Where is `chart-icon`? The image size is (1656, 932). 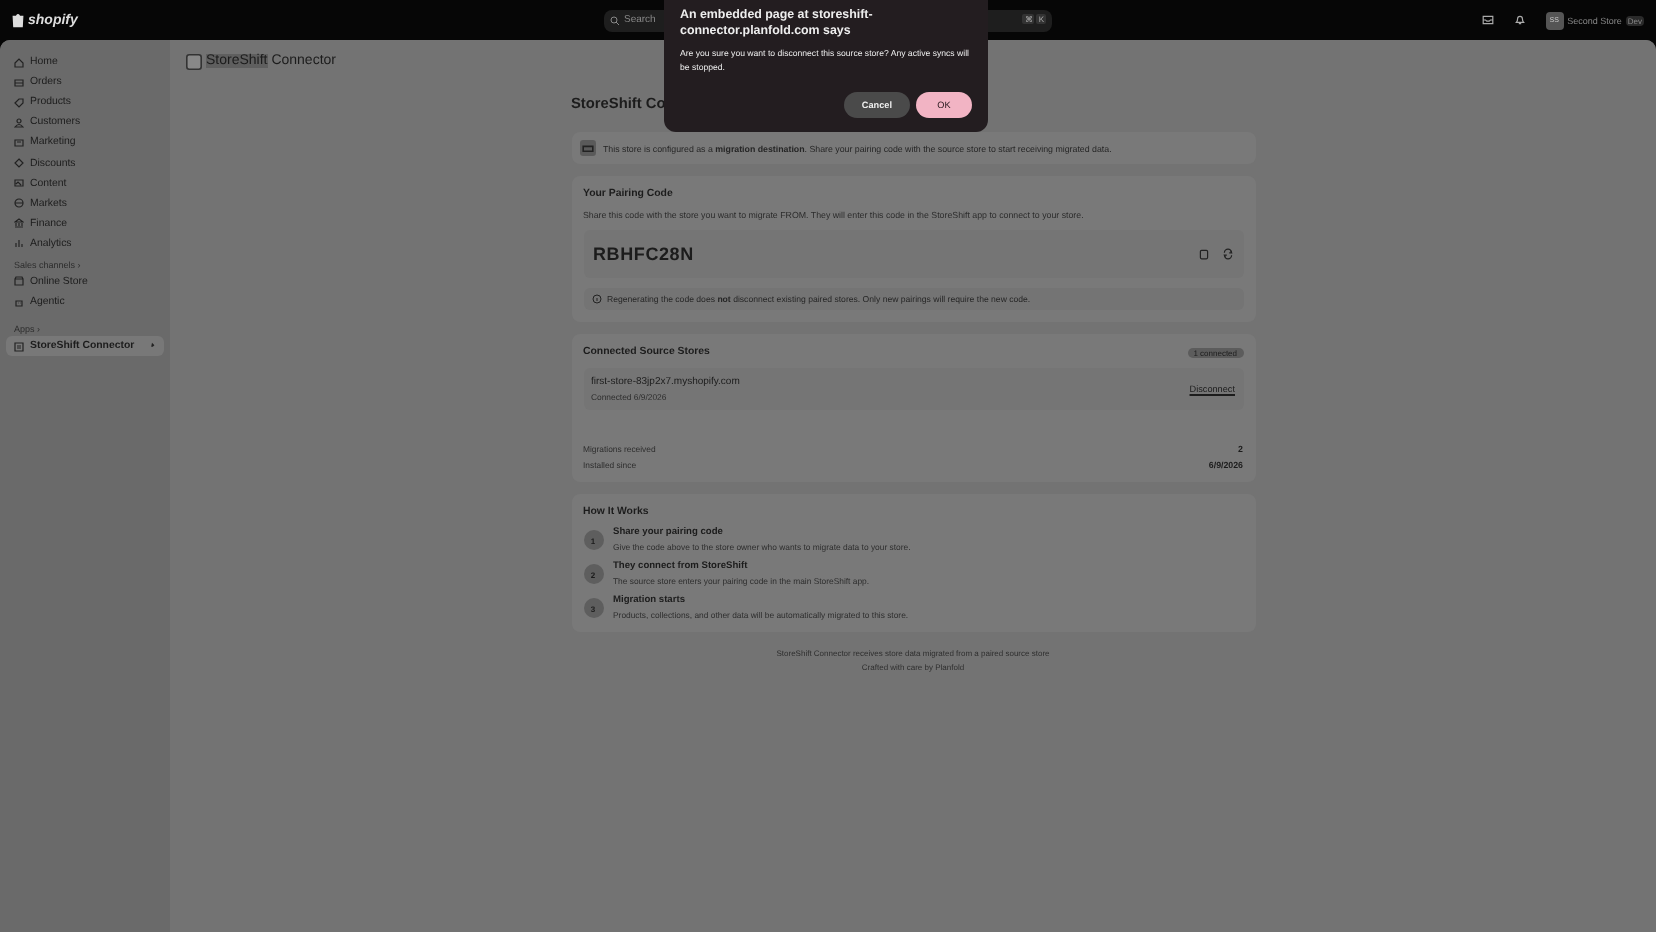 chart-icon is located at coordinates (19, 243).